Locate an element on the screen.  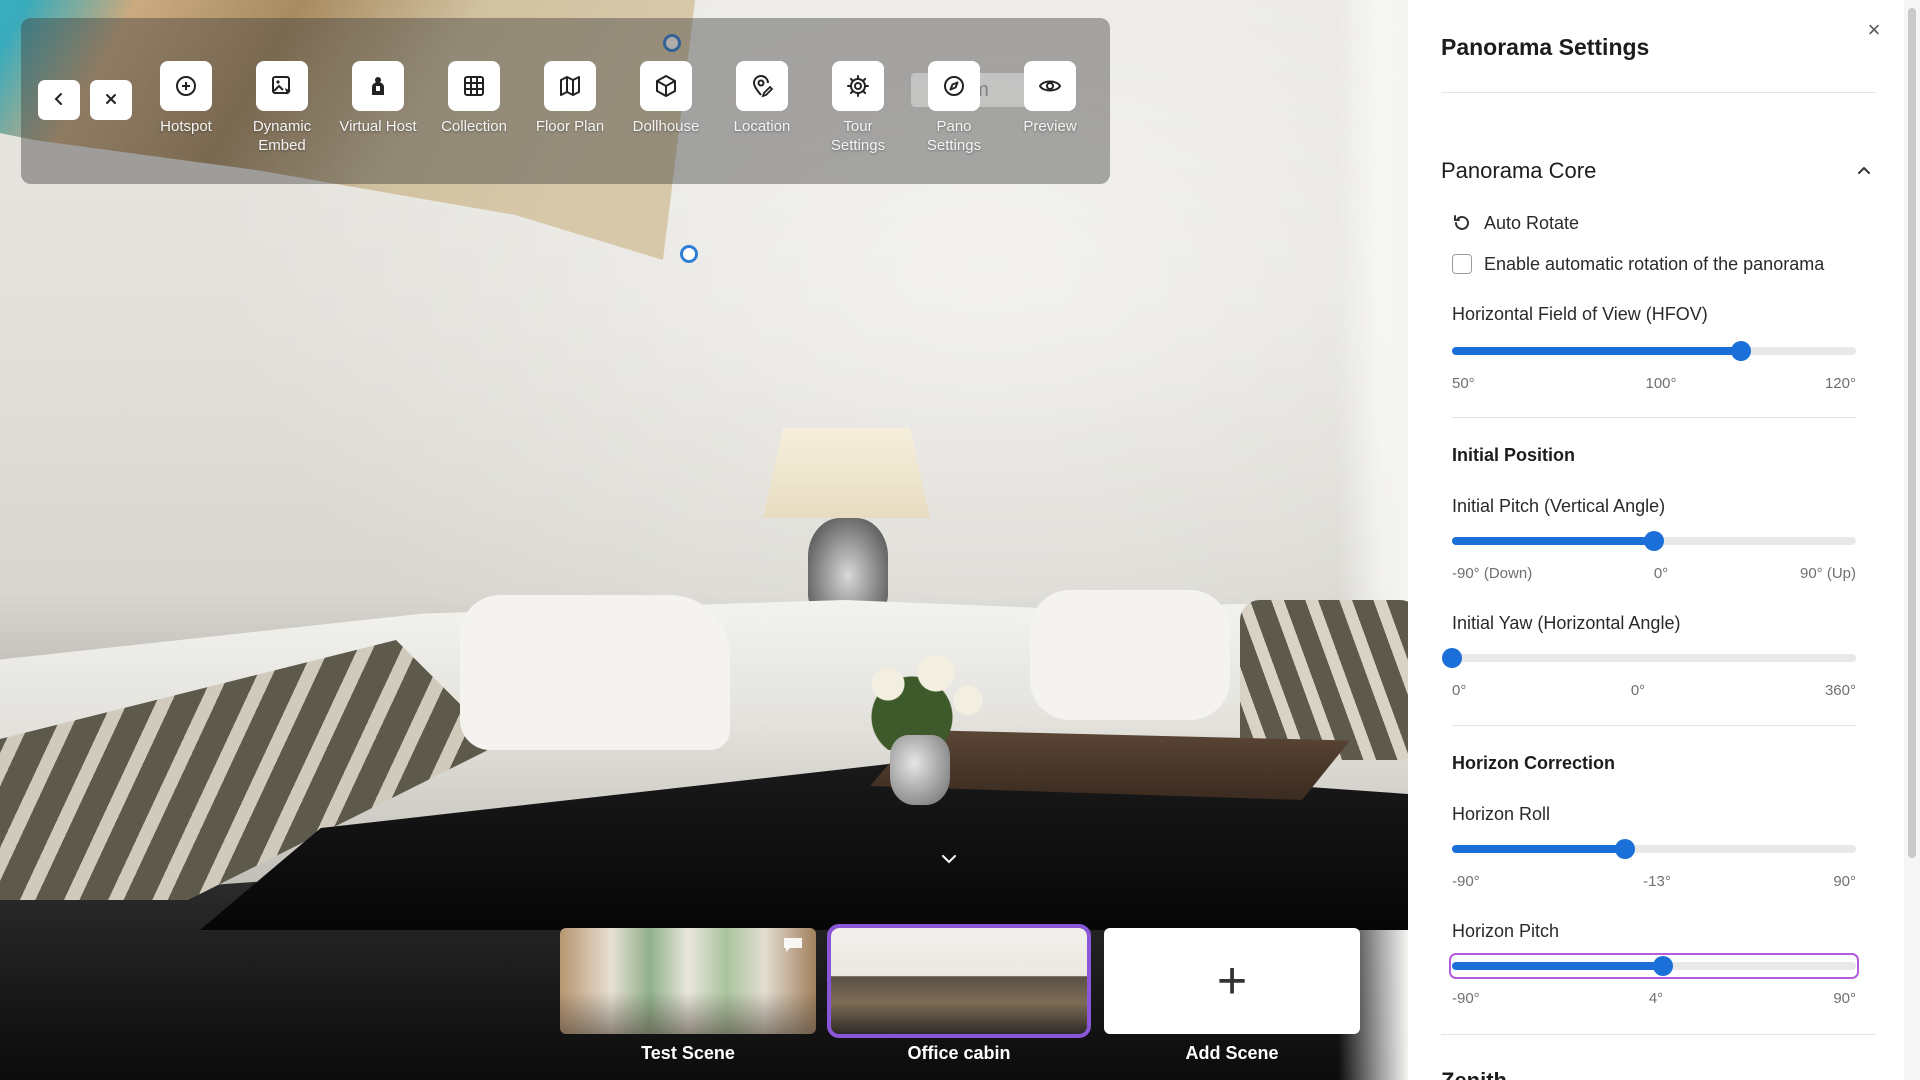
scene-label: Add Scene is located at coordinates (1232, 1053).